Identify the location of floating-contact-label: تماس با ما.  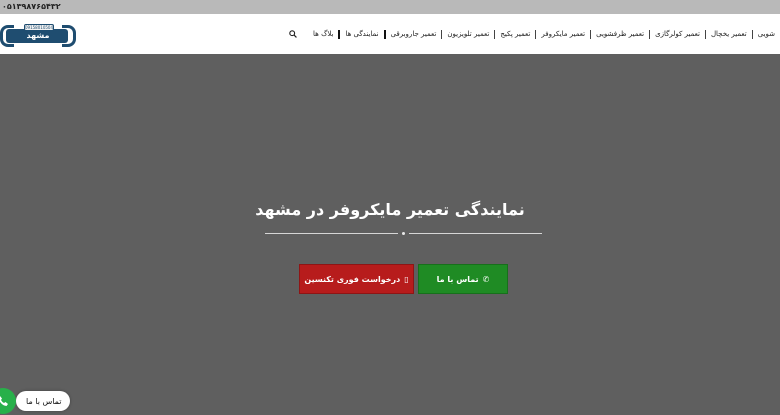
(44, 401).